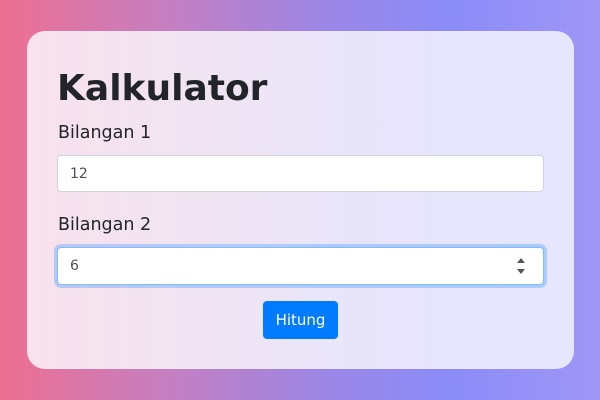 The height and width of the screenshot is (400, 600). Describe the element at coordinates (162, 88) in the screenshot. I see `page-title: Kalkulator` at that location.